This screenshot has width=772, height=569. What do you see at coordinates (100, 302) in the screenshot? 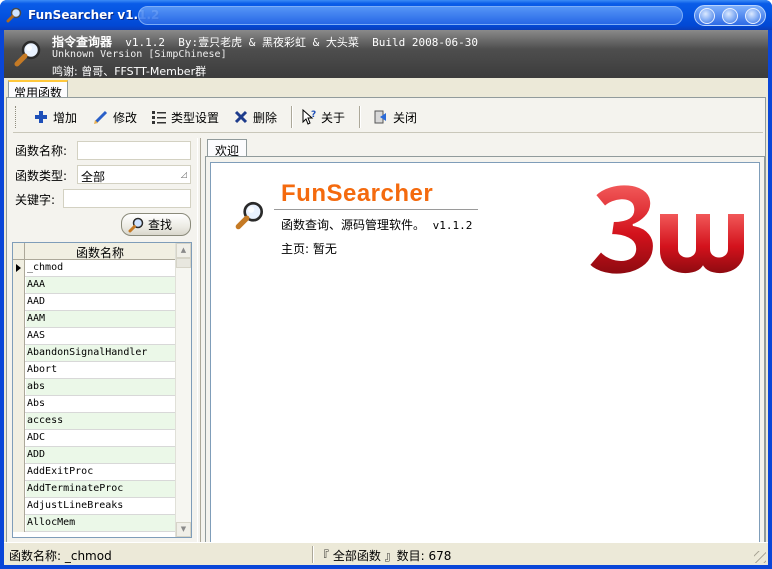
I see `function-name-cell: AAD` at bounding box center [100, 302].